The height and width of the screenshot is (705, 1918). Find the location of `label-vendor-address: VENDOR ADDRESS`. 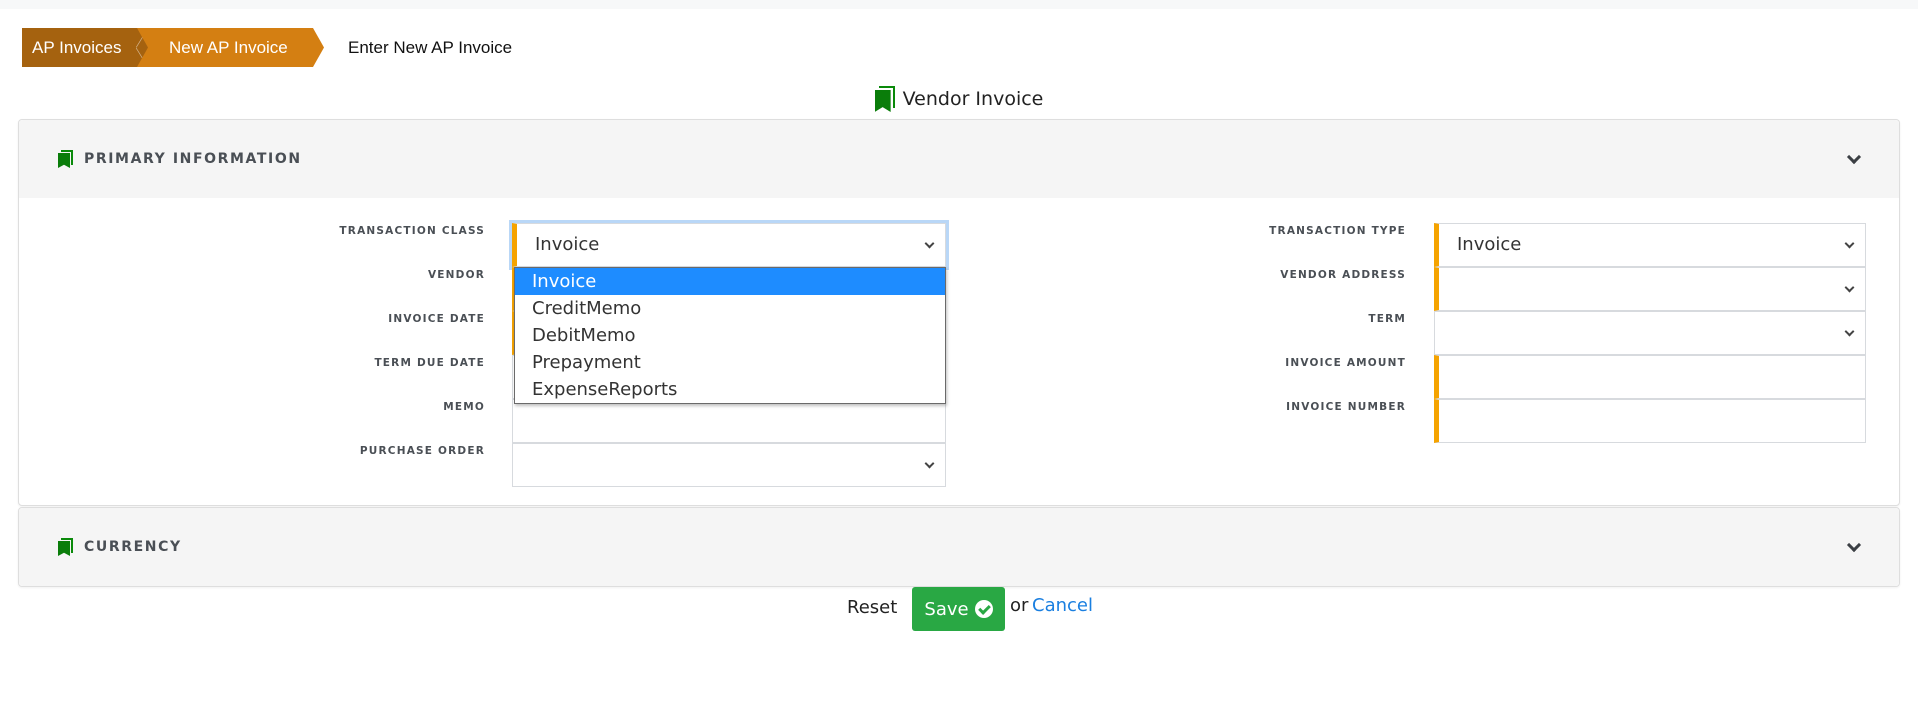

label-vendor-address: VENDOR ADDRESS is located at coordinates (1343, 275).